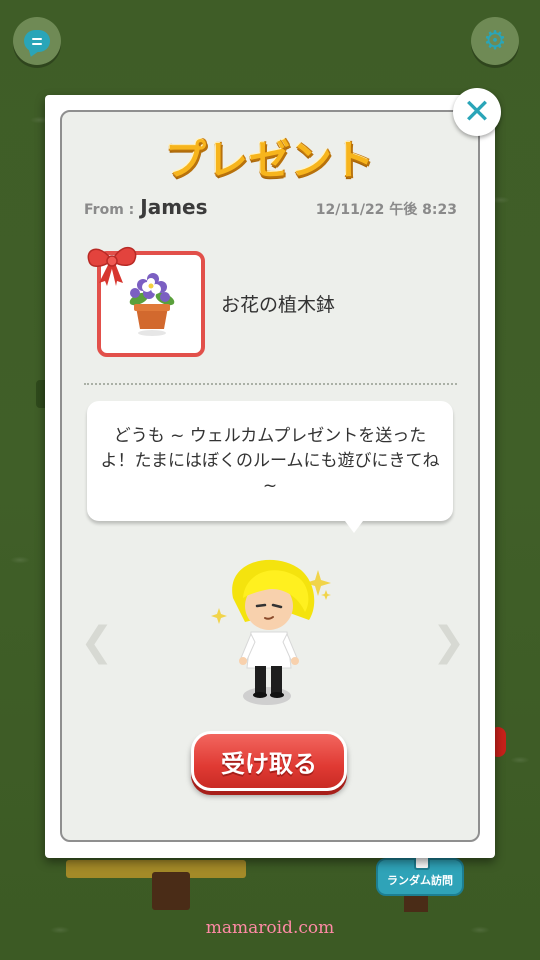 The width and height of the screenshot is (540, 960). What do you see at coordinates (270, 928) in the screenshot?
I see `watermark: mamaroid.com` at bounding box center [270, 928].